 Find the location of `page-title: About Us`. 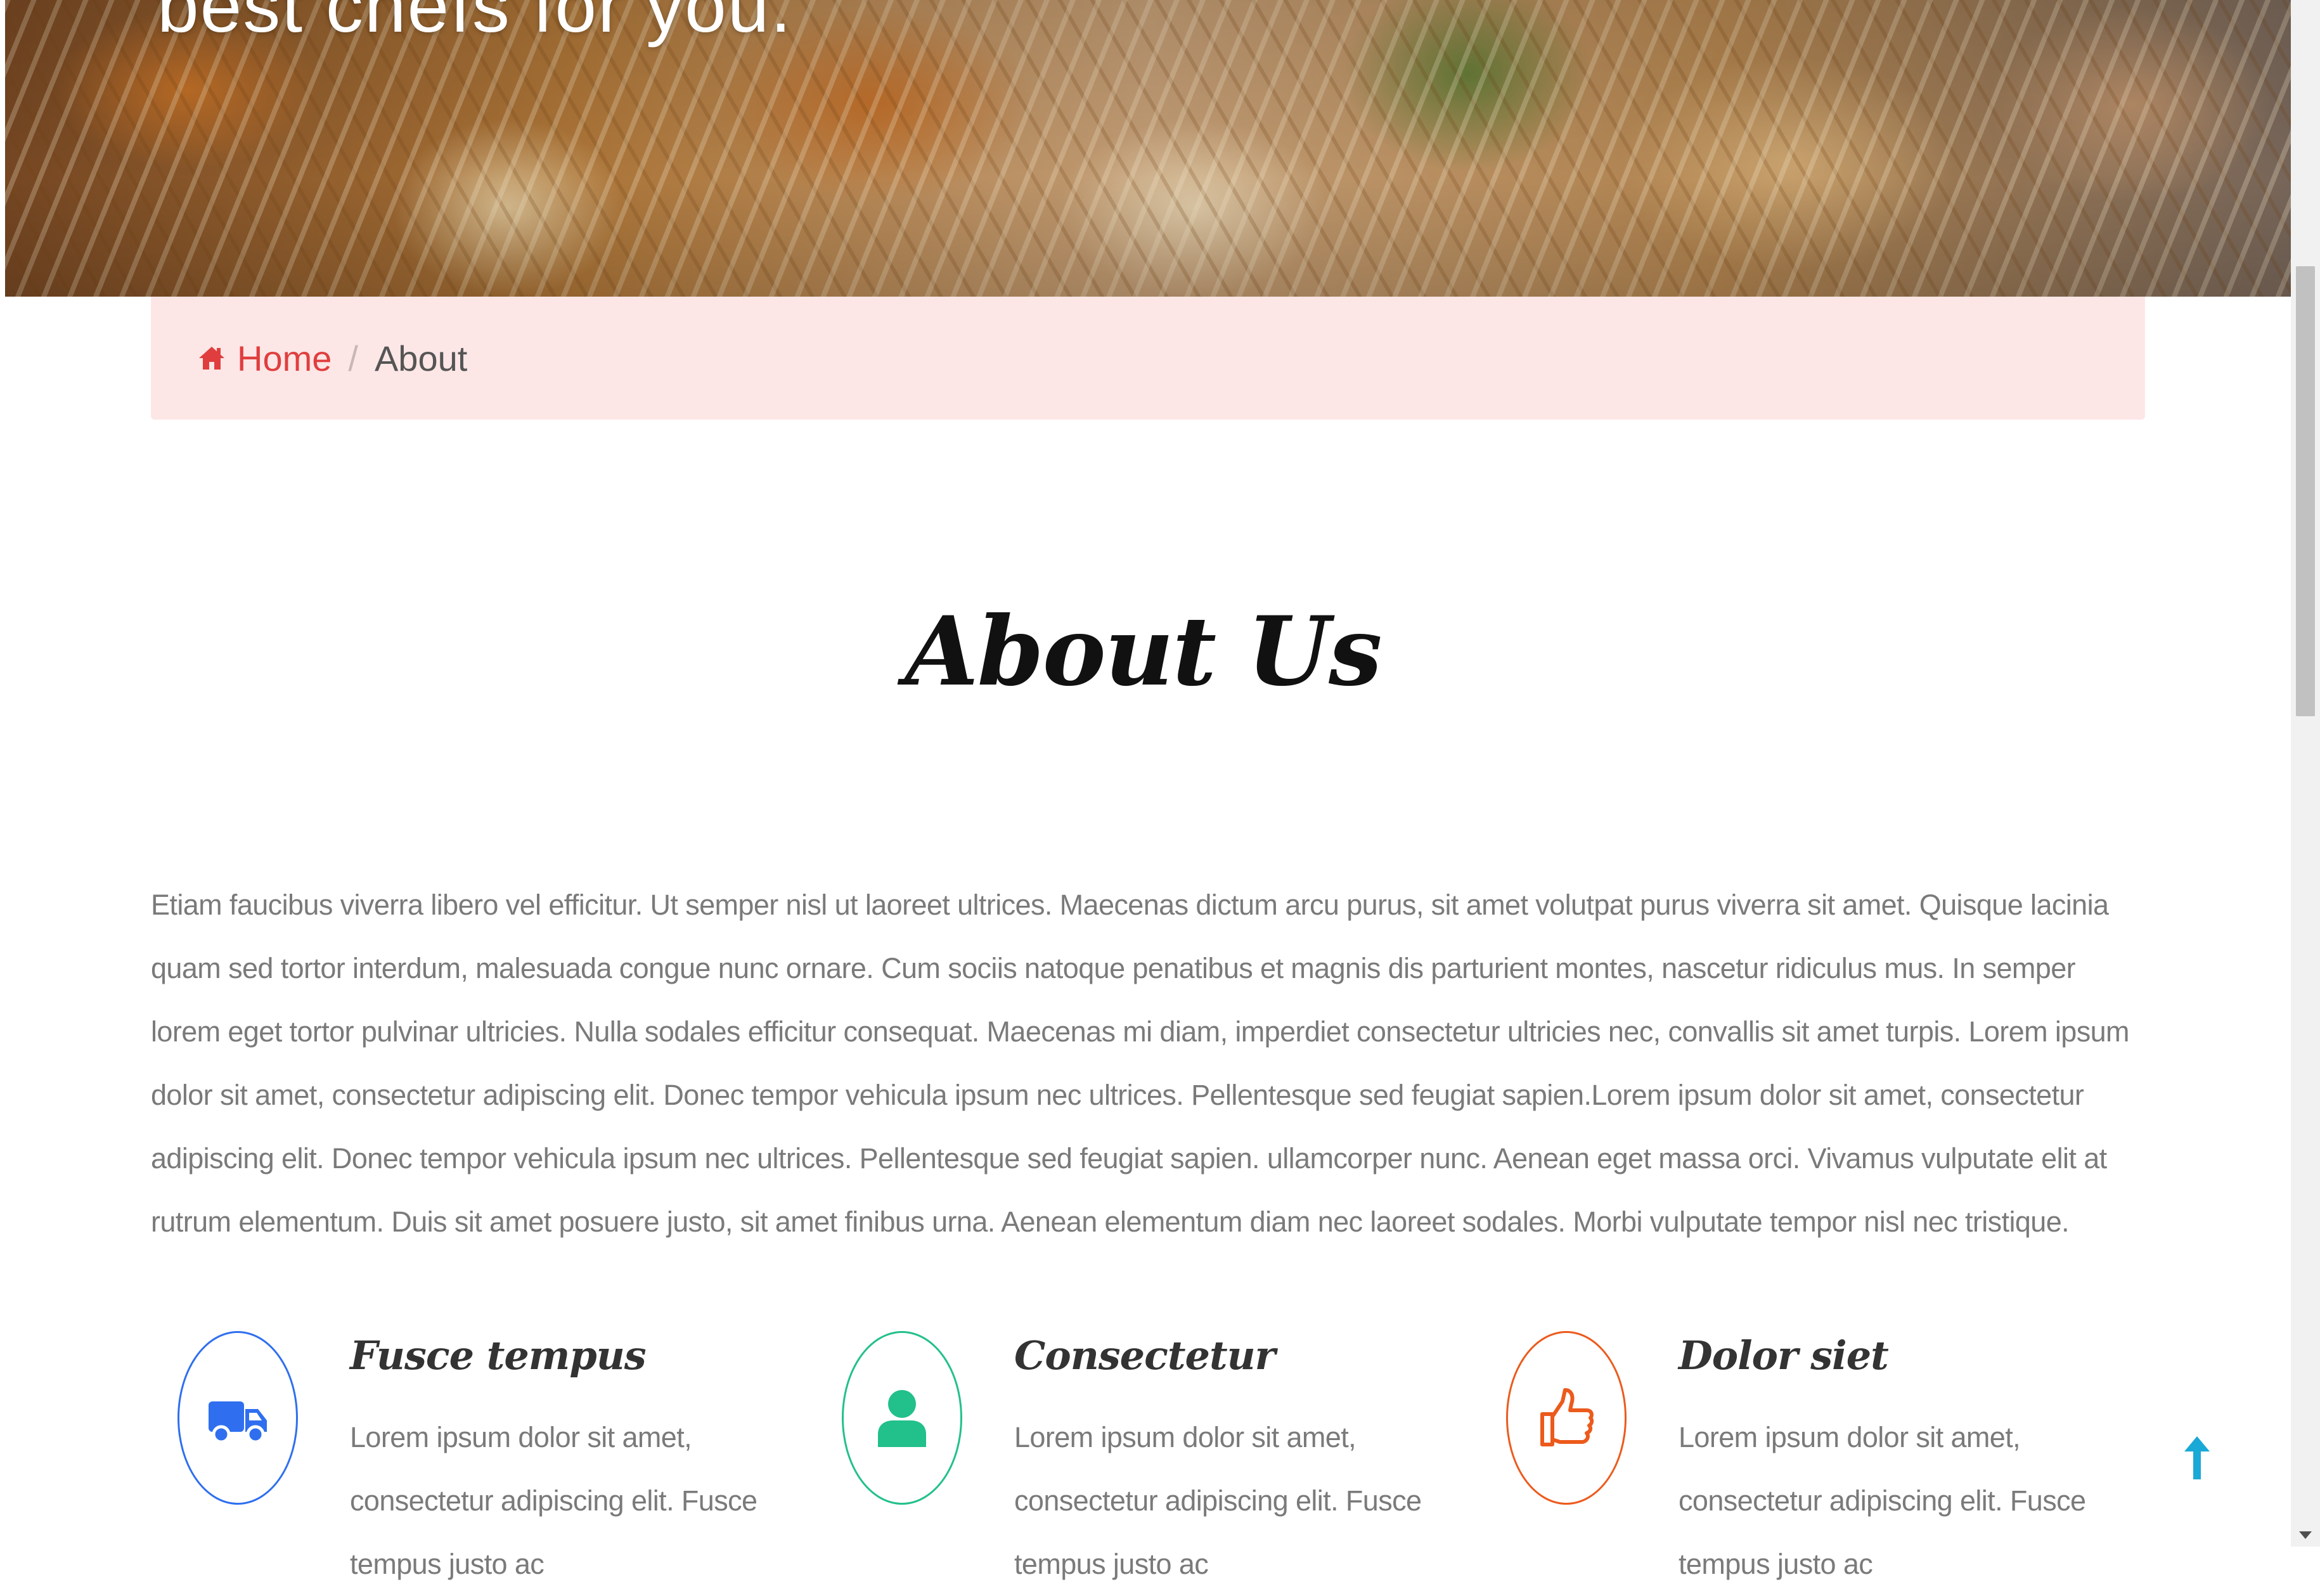

page-title: About Us is located at coordinates (1144, 652).